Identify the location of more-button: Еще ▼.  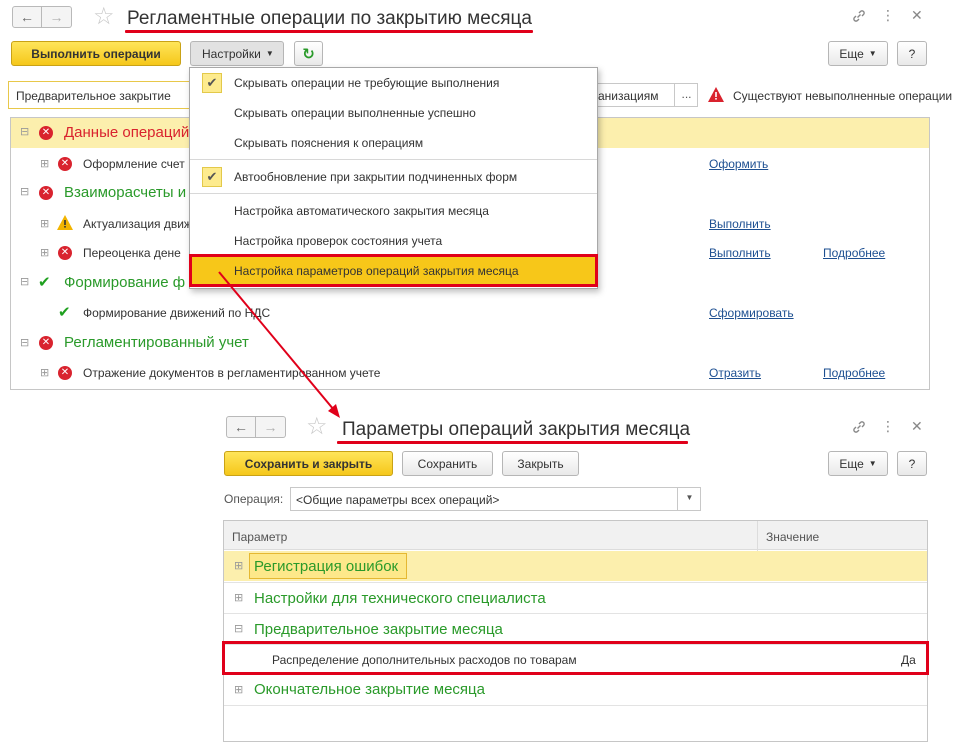
(858, 463).